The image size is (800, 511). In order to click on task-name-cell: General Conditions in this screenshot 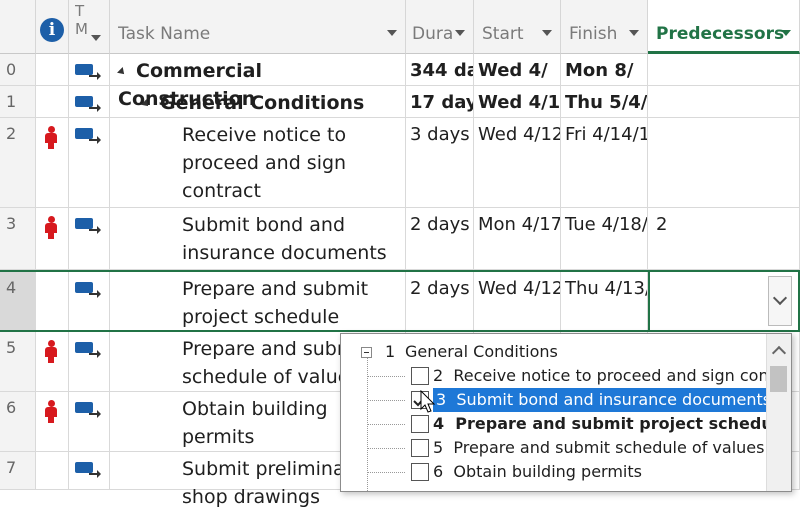, I will do `click(258, 101)`.